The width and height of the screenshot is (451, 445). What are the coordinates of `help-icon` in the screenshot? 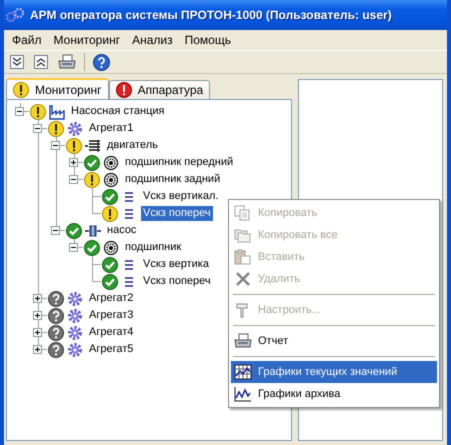 It's located at (101, 62).